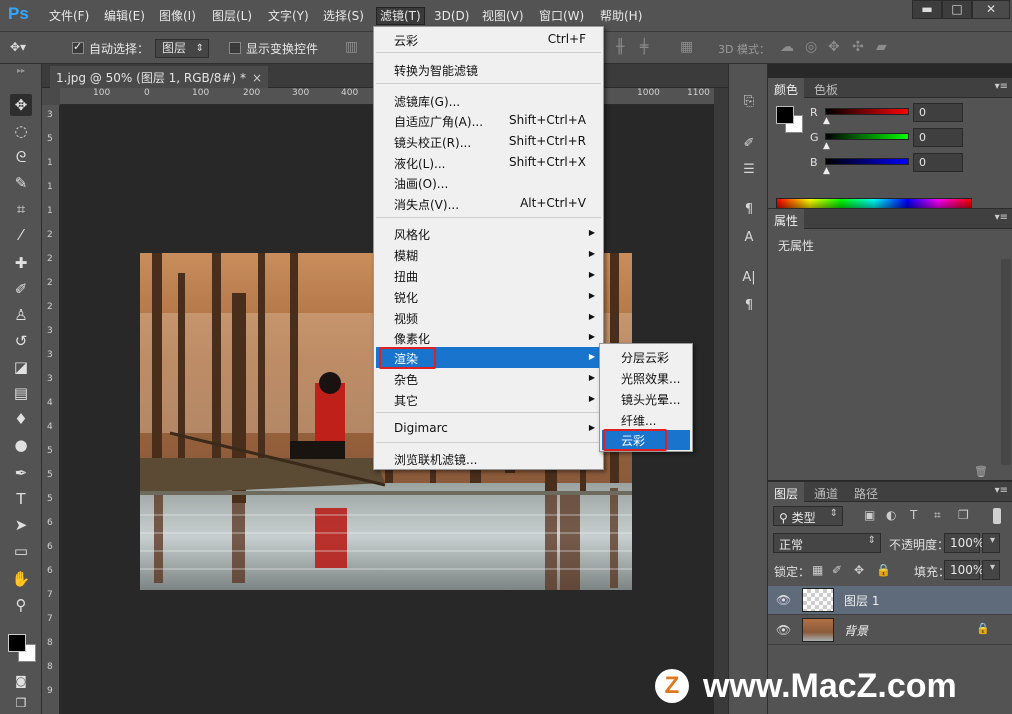 The height and width of the screenshot is (714, 1012). Describe the element at coordinates (811, 47) in the screenshot. I see `roll-3d-icon: ◎` at that location.